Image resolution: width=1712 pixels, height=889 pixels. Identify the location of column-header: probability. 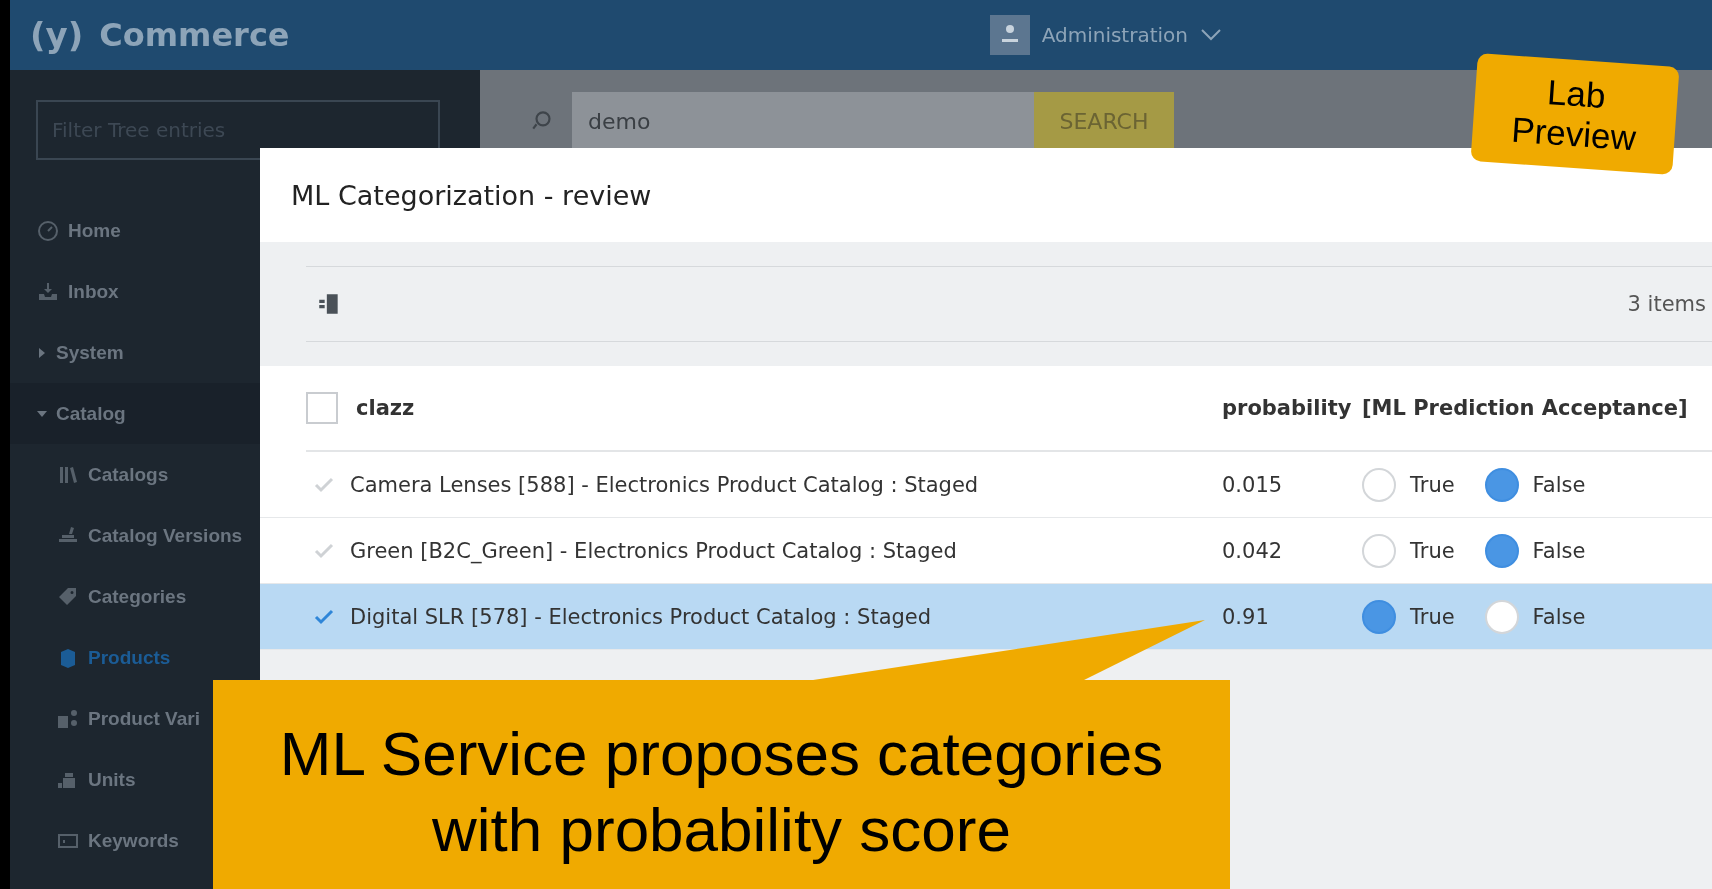
(1287, 408).